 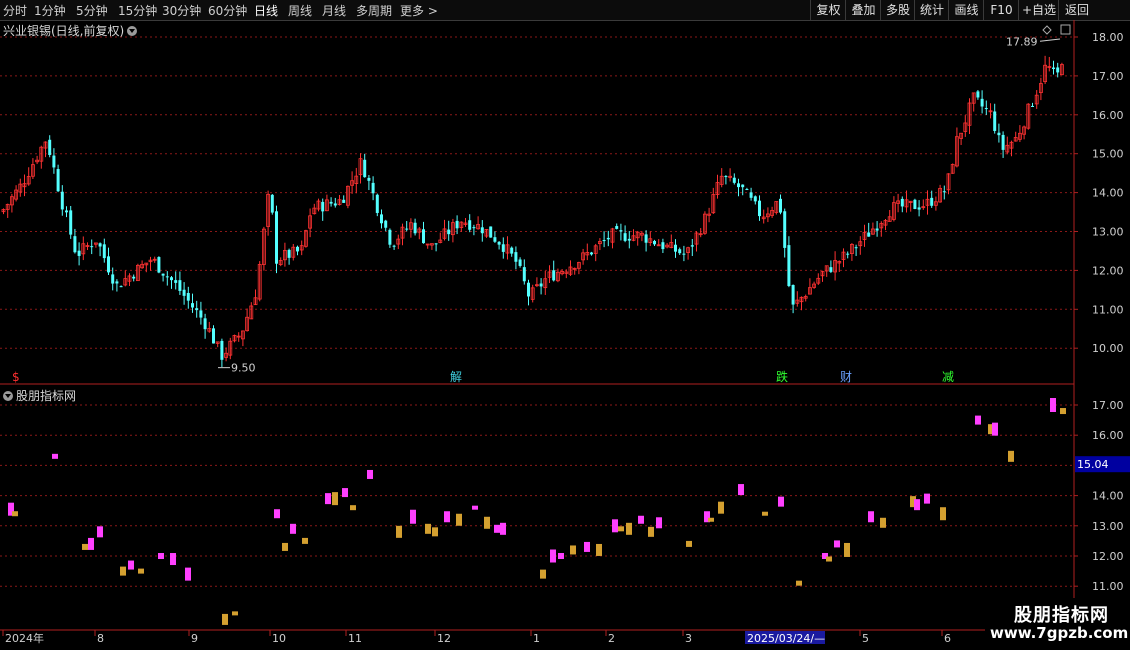 What do you see at coordinates (1108, 496) in the screenshot?
I see `indicator-tick-label: 14.00` at bounding box center [1108, 496].